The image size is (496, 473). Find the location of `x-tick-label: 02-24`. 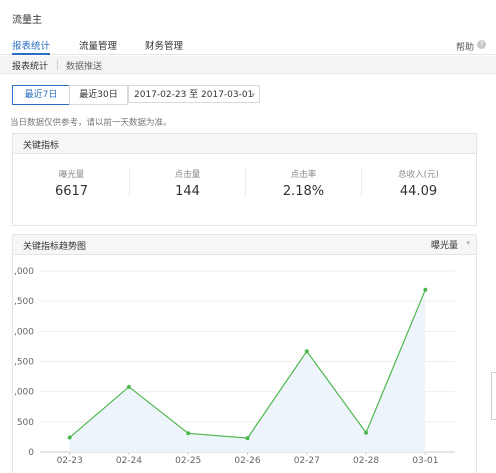

x-tick-label: 02-24 is located at coordinates (129, 461).